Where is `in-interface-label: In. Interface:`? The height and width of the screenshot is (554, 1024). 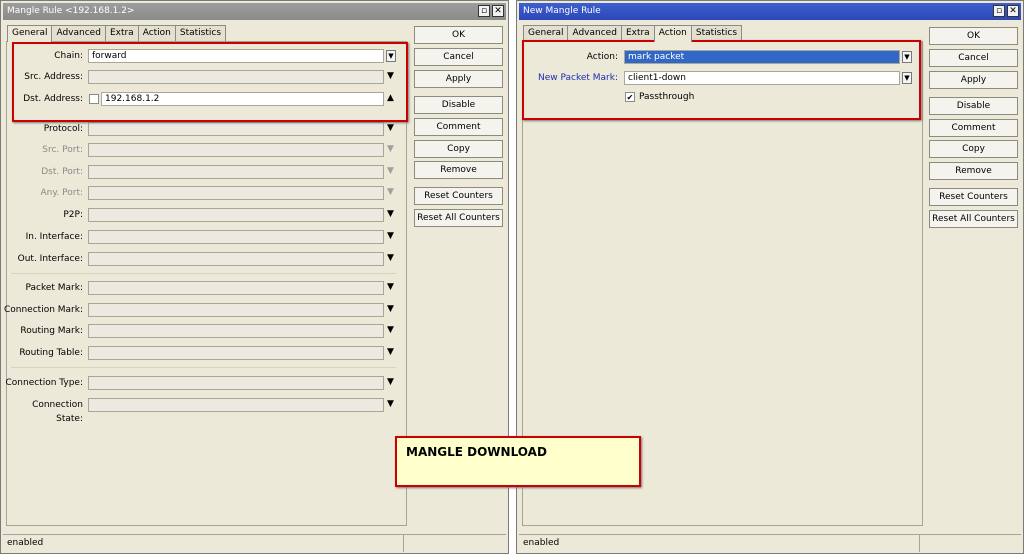 in-interface-label: In. Interface: is located at coordinates (54, 237).